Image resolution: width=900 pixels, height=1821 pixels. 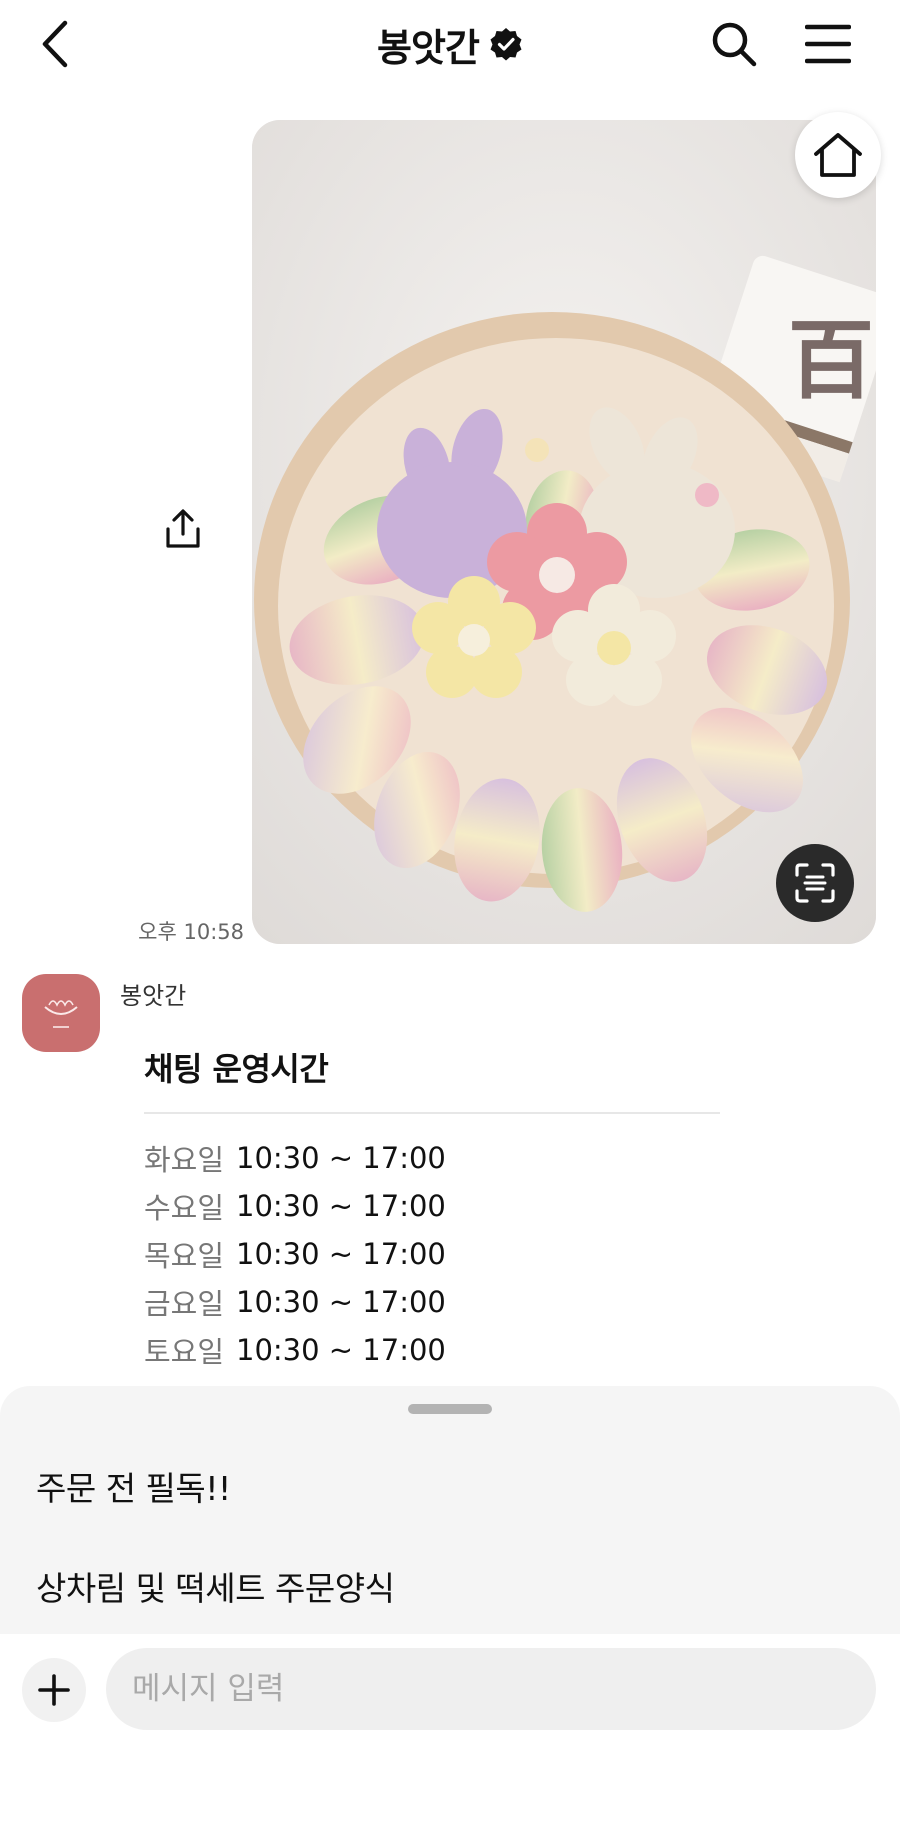 I want to click on share-icon, so click(x=183, y=528).